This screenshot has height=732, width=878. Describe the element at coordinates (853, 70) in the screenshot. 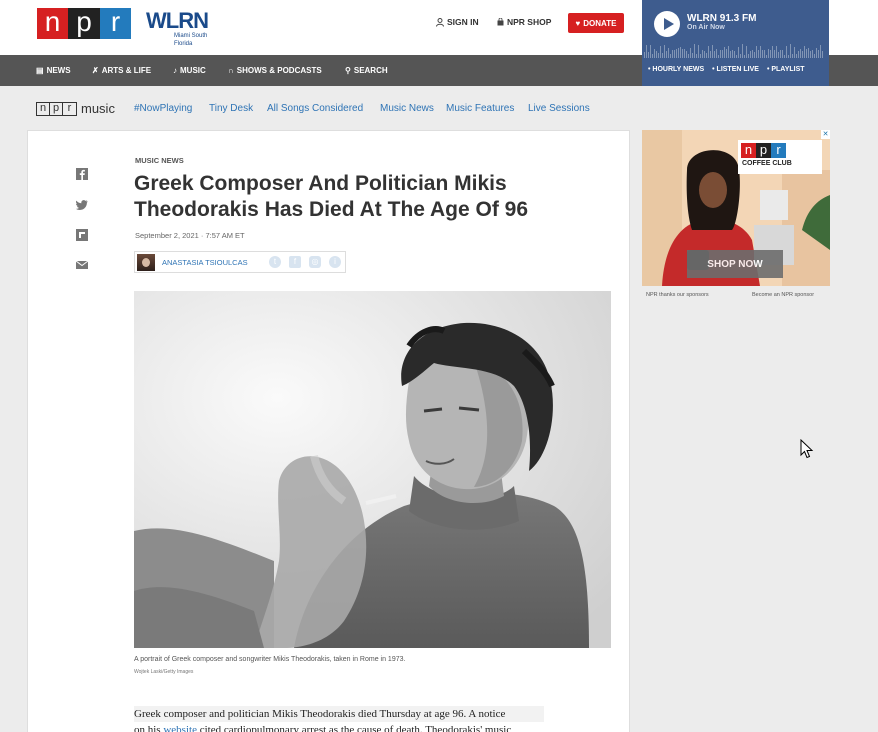

I see `nav-bar-end` at that location.